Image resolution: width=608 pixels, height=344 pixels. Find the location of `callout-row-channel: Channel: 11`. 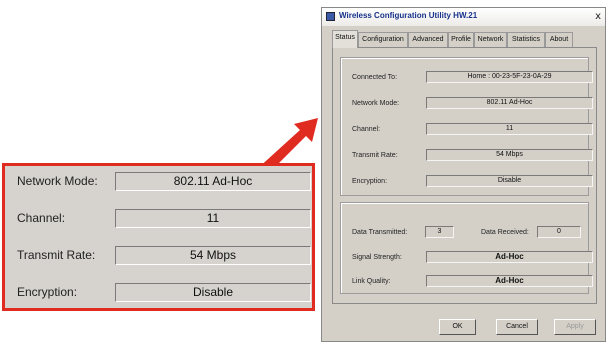

callout-row-channel: Channel: 11 is located at coordinates (158, 219).